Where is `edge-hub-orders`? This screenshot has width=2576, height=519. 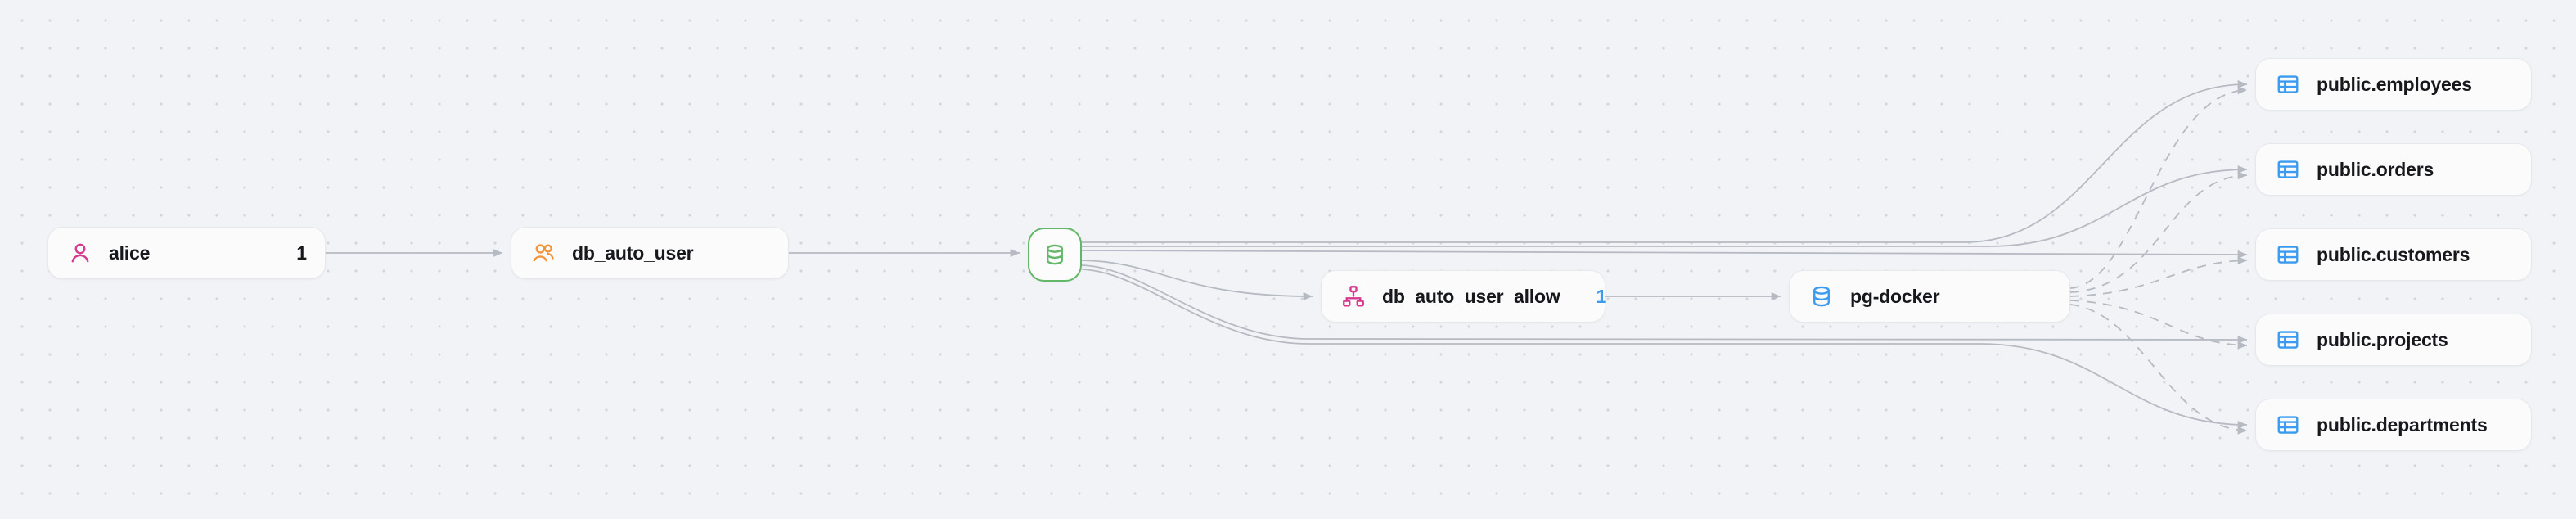 edge-hub-orders is located at coordinates (1665, 206).